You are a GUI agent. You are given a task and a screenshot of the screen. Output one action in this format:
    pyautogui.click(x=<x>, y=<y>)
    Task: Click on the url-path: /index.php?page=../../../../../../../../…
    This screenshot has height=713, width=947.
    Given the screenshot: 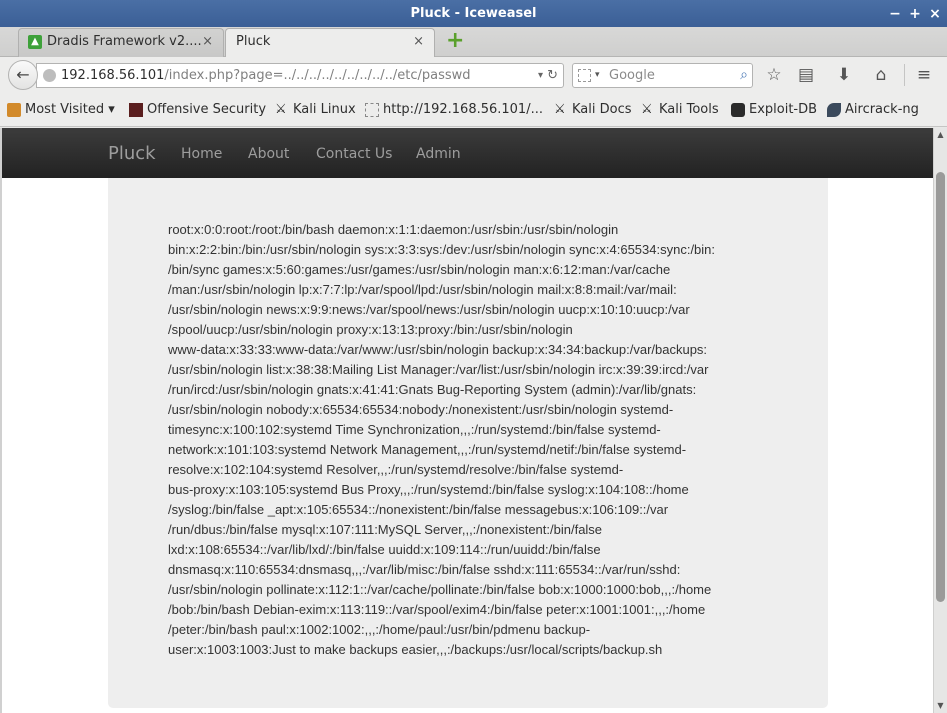 What is the action you would take?
    pyautogui.click(x=317, y=75)
    